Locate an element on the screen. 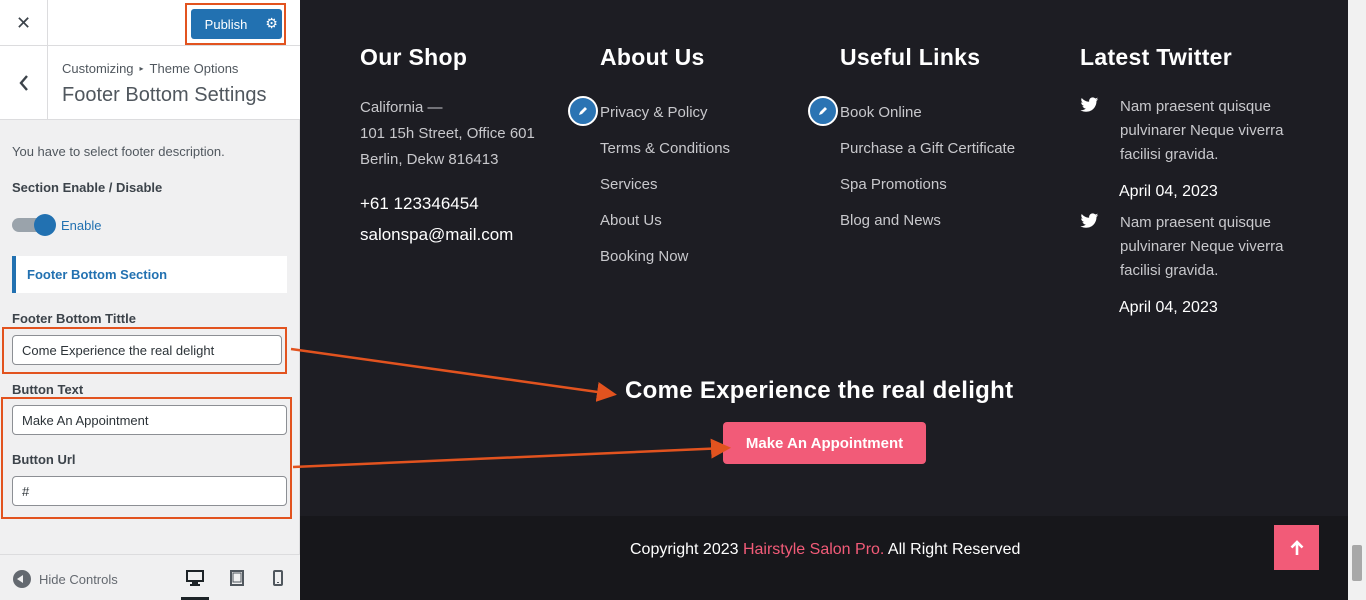 Image resolution: width=1366 pixels, height=600 pixels. scrollbar-thumb is located at coordinates (1357, 563).